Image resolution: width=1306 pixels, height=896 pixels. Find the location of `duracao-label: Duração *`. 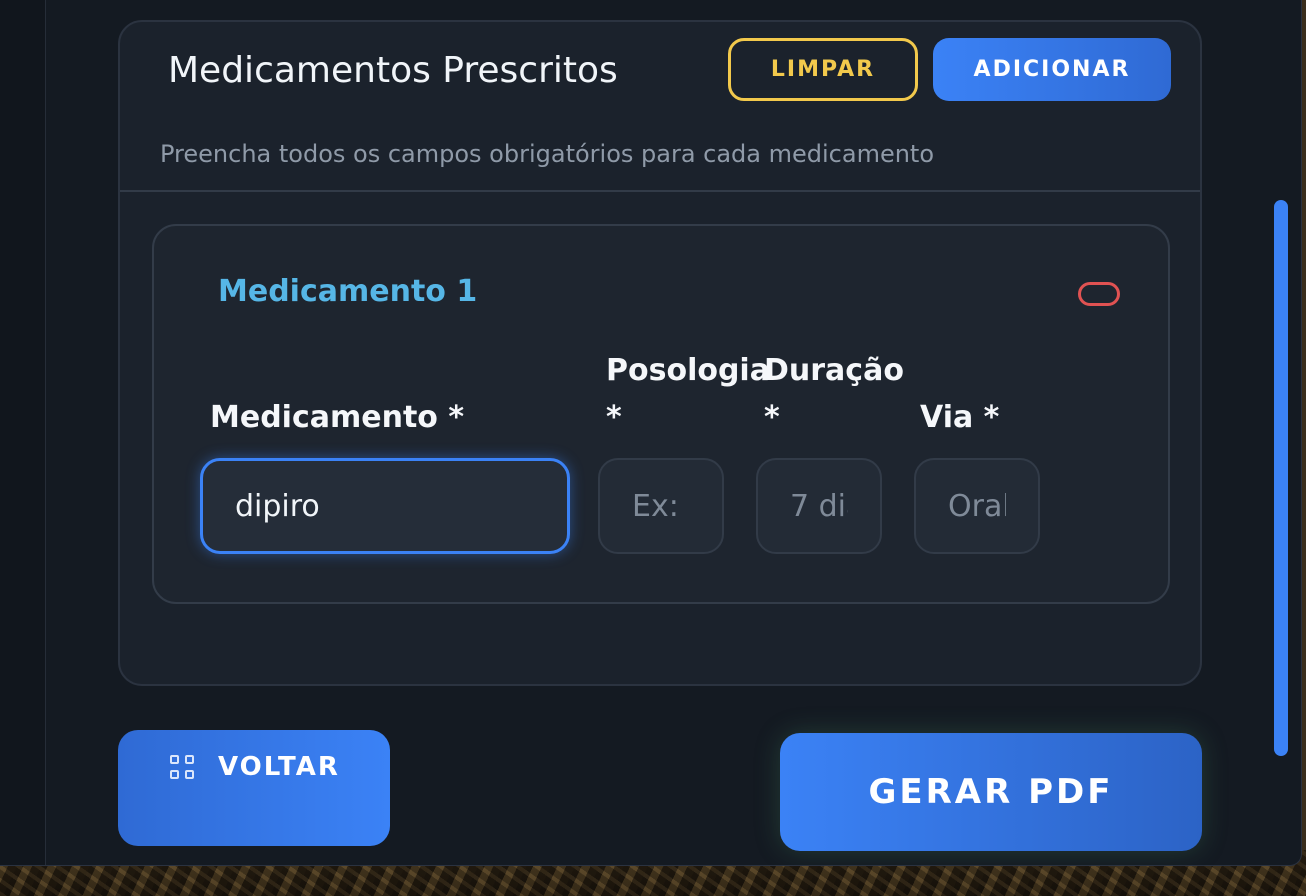

duracao-label: Duração * is located at coordinates (834, 394).